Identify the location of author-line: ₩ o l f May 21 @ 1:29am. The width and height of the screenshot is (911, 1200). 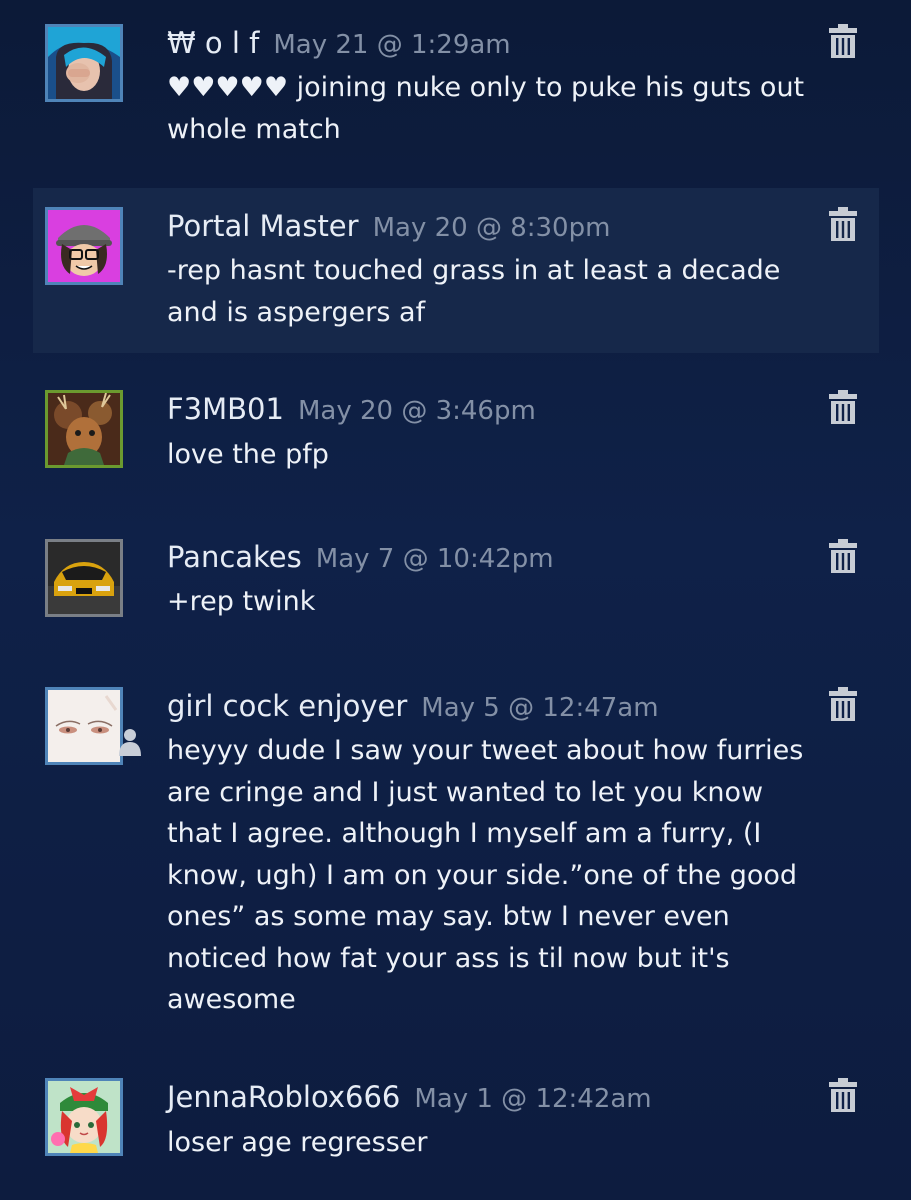
(339, 43).